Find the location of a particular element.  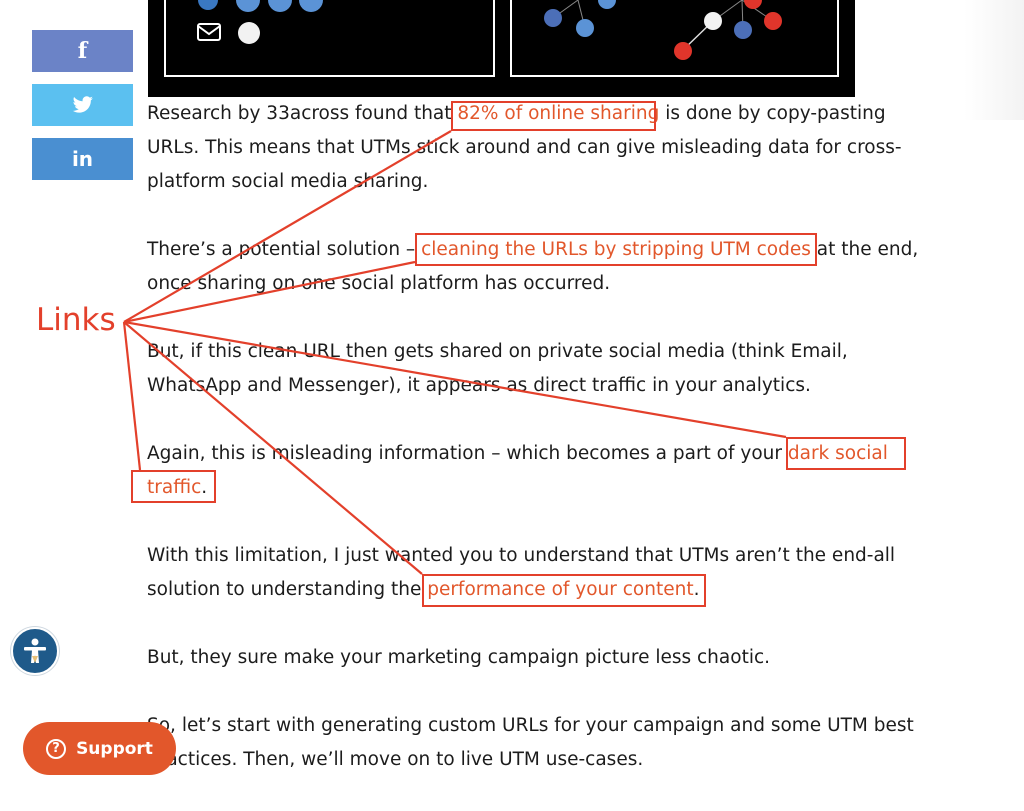

support-button: ? Support is located at coordinates (99, 748).